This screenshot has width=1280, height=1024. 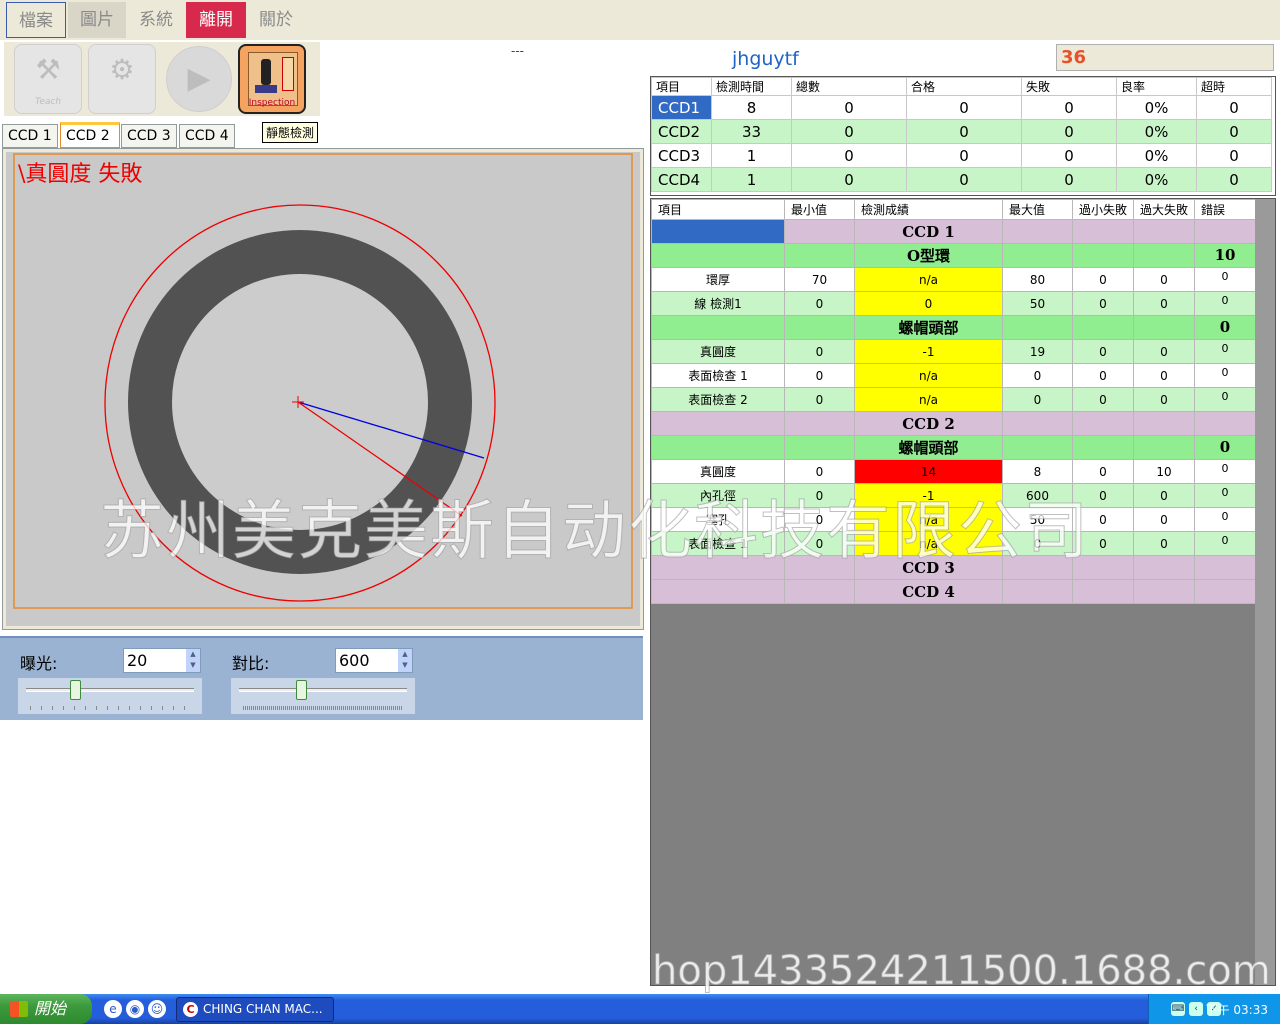 I want to click on detail-row: 內孔徑 0 -1 600 0 0 0, so click(x=953, y=495).